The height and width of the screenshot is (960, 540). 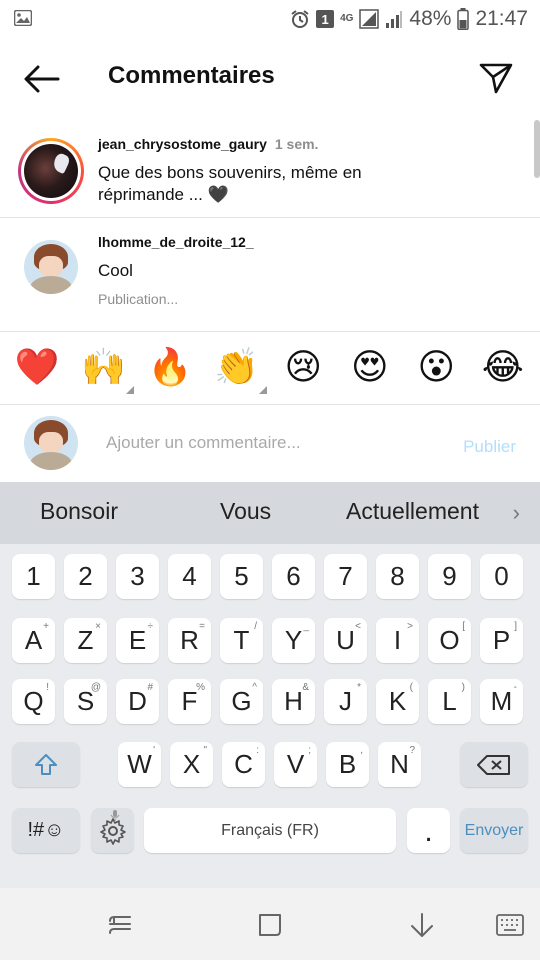 I want to click on key-secondary-label: %, so click(x=200, y=687).